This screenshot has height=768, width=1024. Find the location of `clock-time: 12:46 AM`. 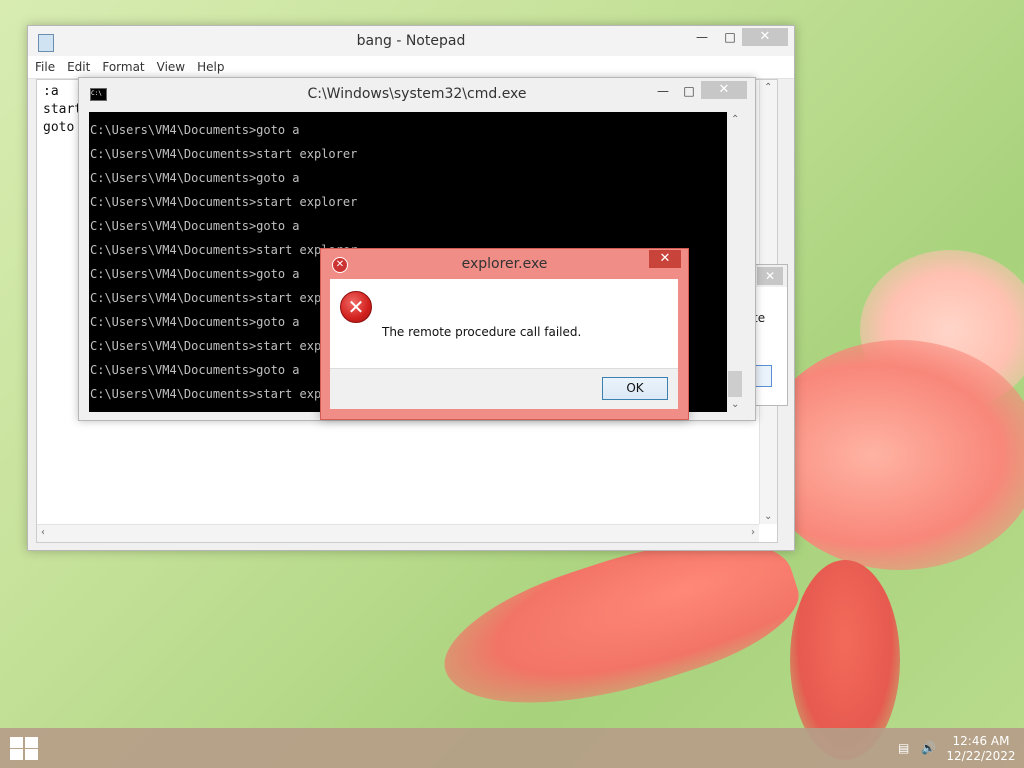

clock-time: 12:46 AM is located at coordinates (981, 741).